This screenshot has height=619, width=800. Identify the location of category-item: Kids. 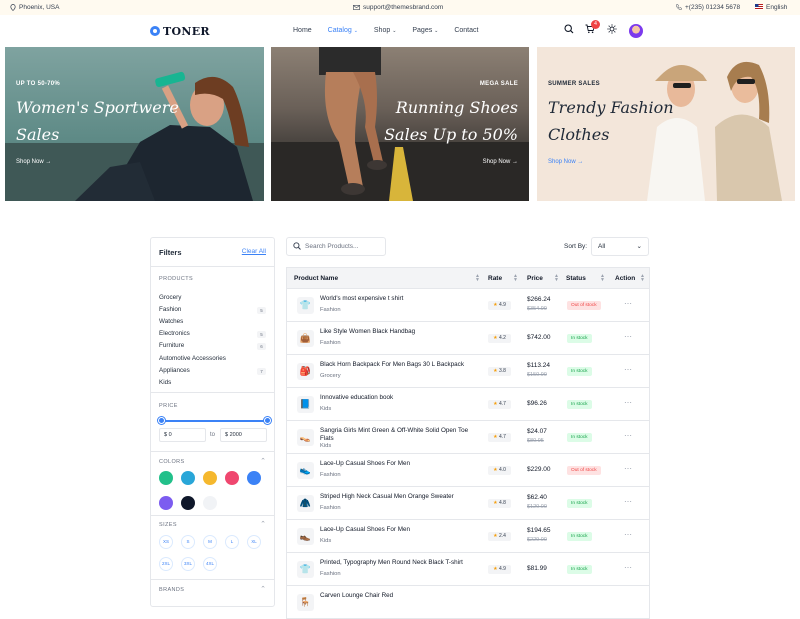
(165, 382).